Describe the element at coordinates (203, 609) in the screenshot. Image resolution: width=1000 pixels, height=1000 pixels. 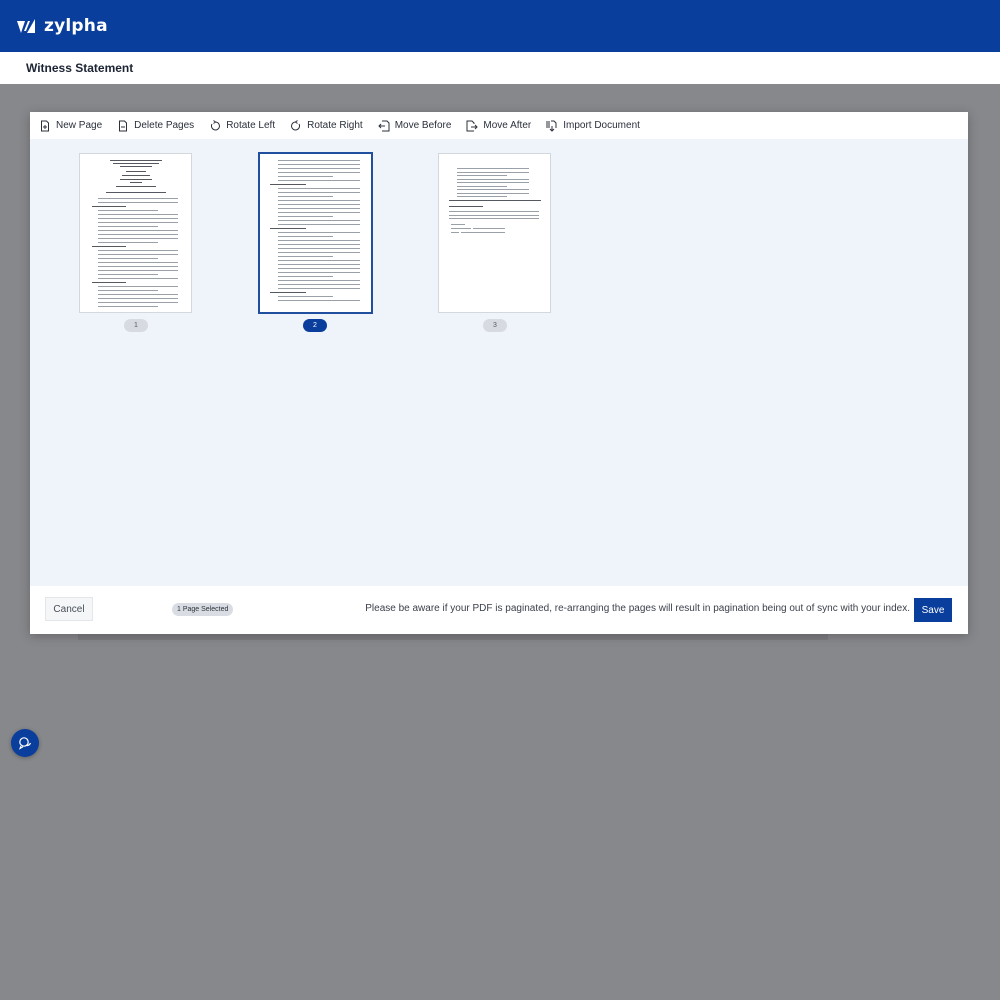
I see `selection-count-badge: 1 Page Selected` at that location.